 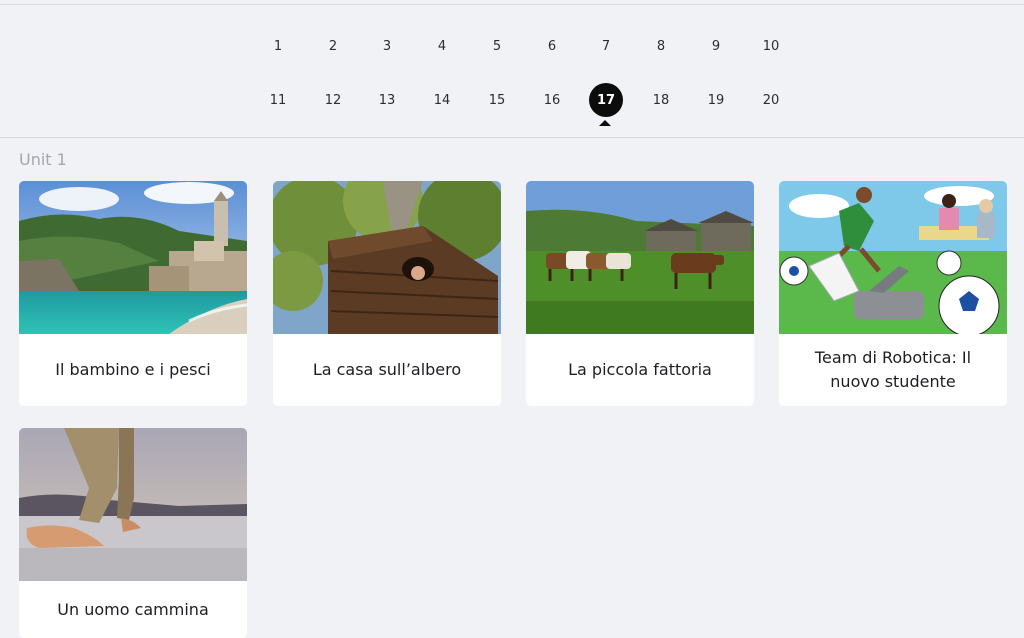 What do you see at coordinates (552, 100) in the screenshot?
I see `page-link-16: 16` at bounding box center [552, 100].